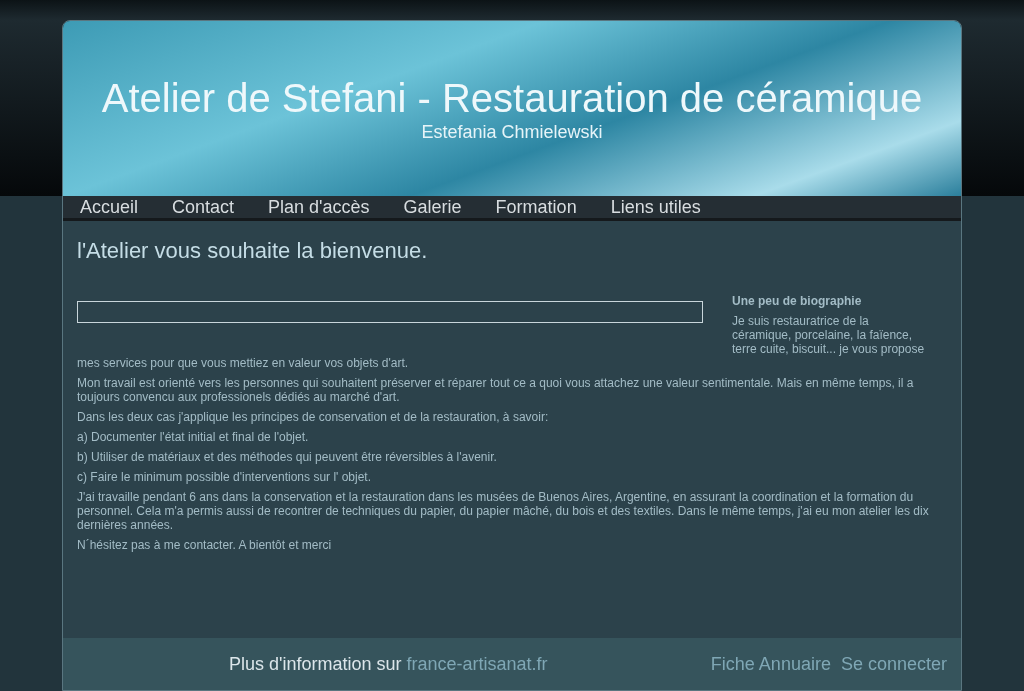  What do you see at coordinates (432, 206) in the screenshot?
I see `nav-link: Galerie` at bounding box center [432, 206].